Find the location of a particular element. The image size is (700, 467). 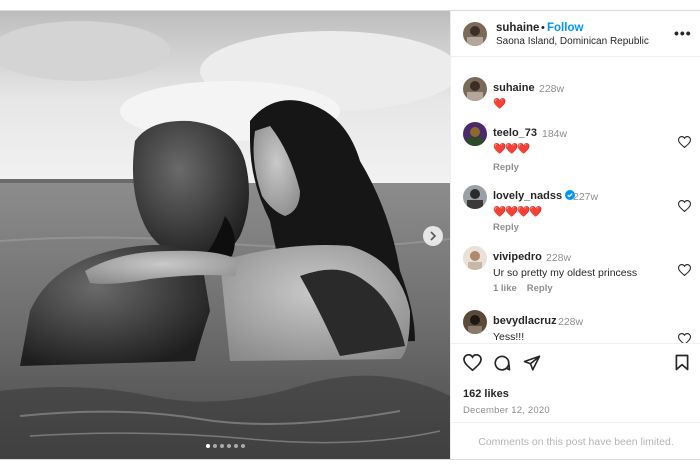

comment-actions: 1 like Reply is located at coordinates (528, 288).